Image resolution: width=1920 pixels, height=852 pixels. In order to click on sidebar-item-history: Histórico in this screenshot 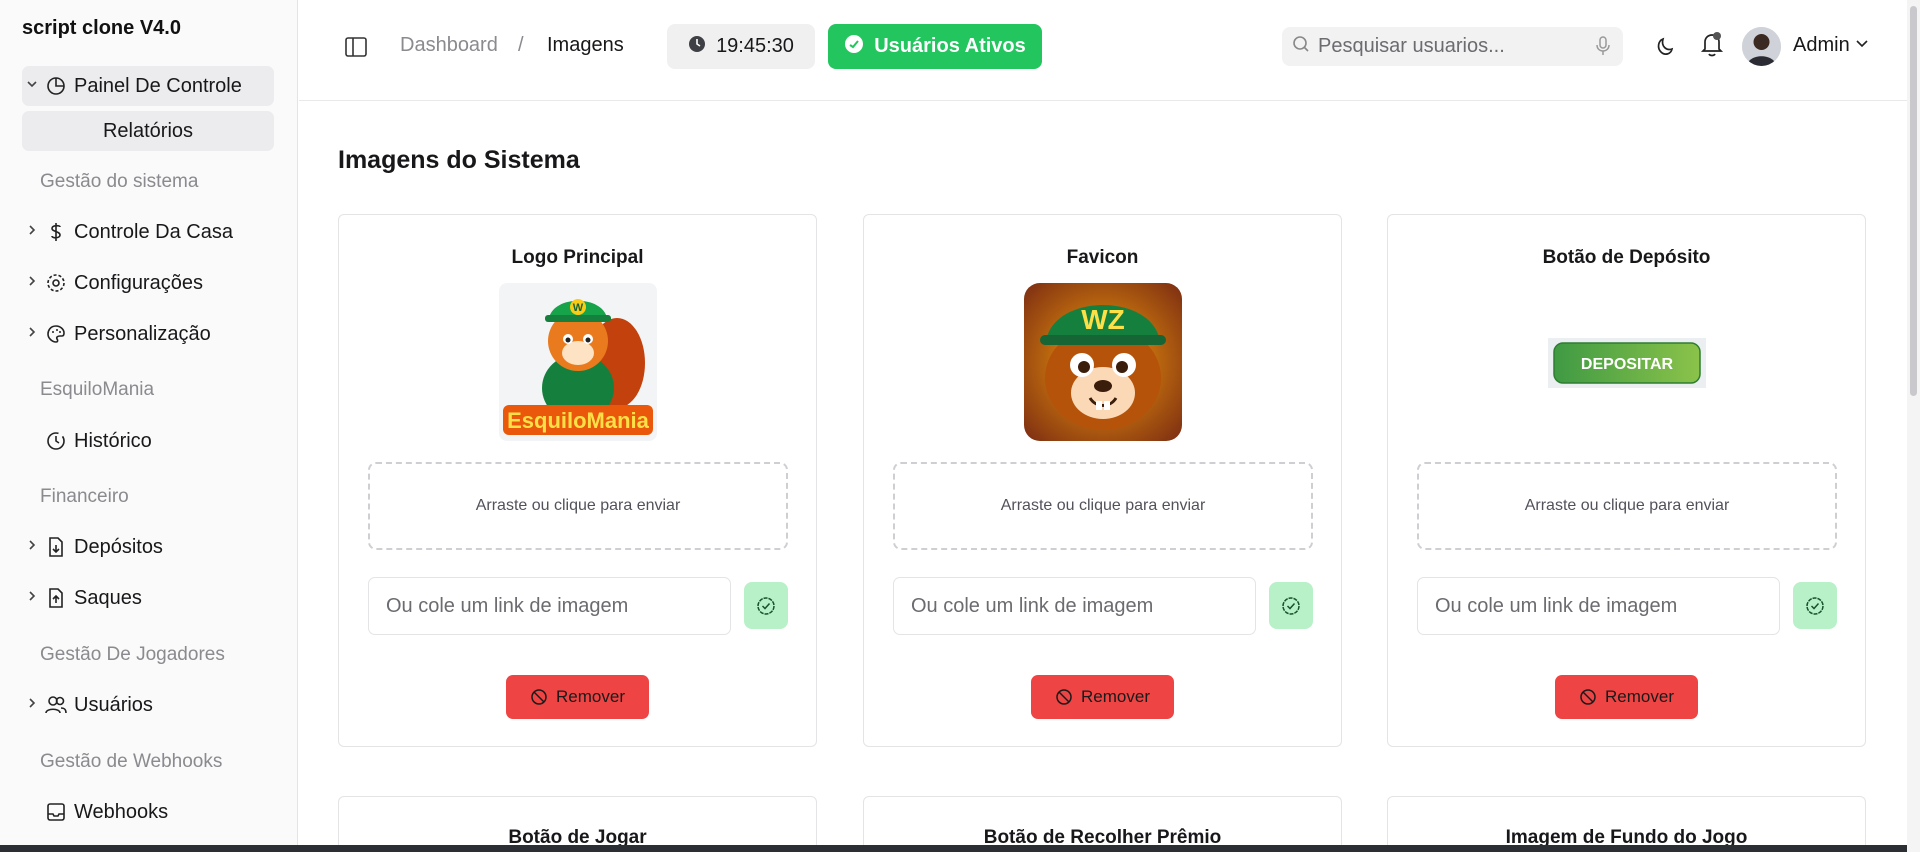, I will do `click(148, 441)`.